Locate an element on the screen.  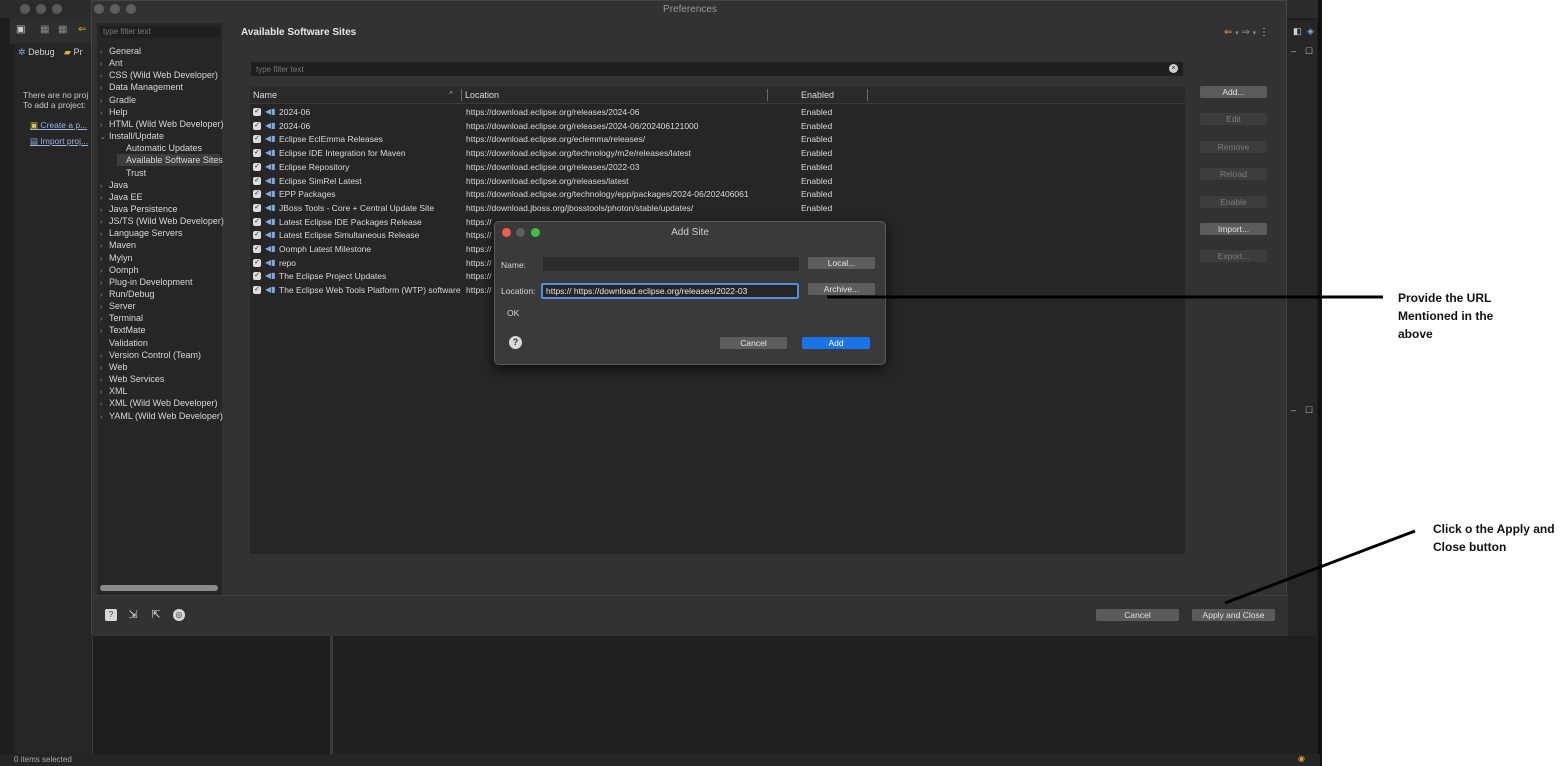
tree-item: Trust is located at coordinates (168, 173).